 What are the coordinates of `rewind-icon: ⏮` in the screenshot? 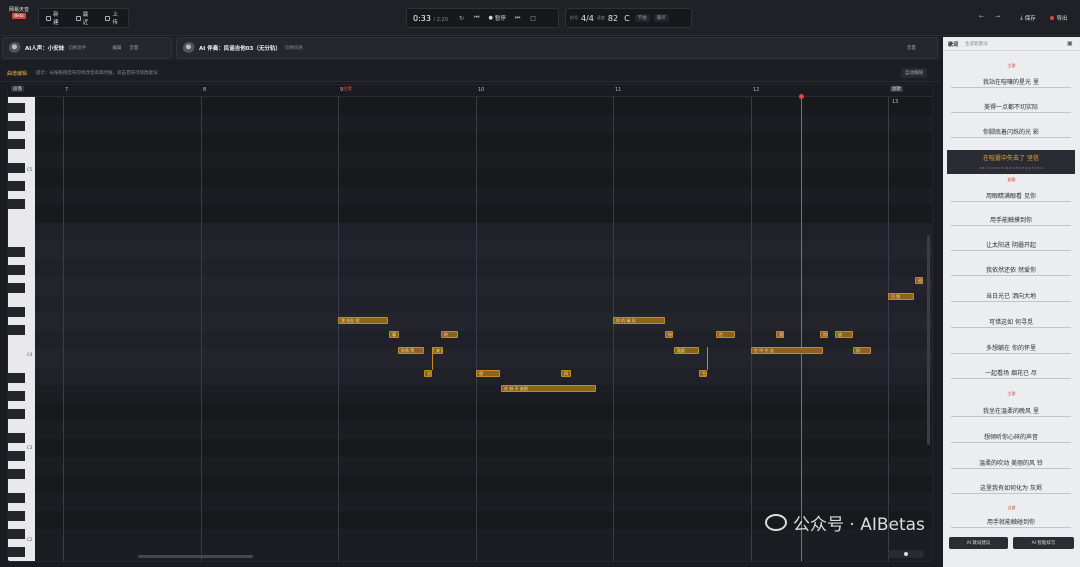 It's located at (476, 18).